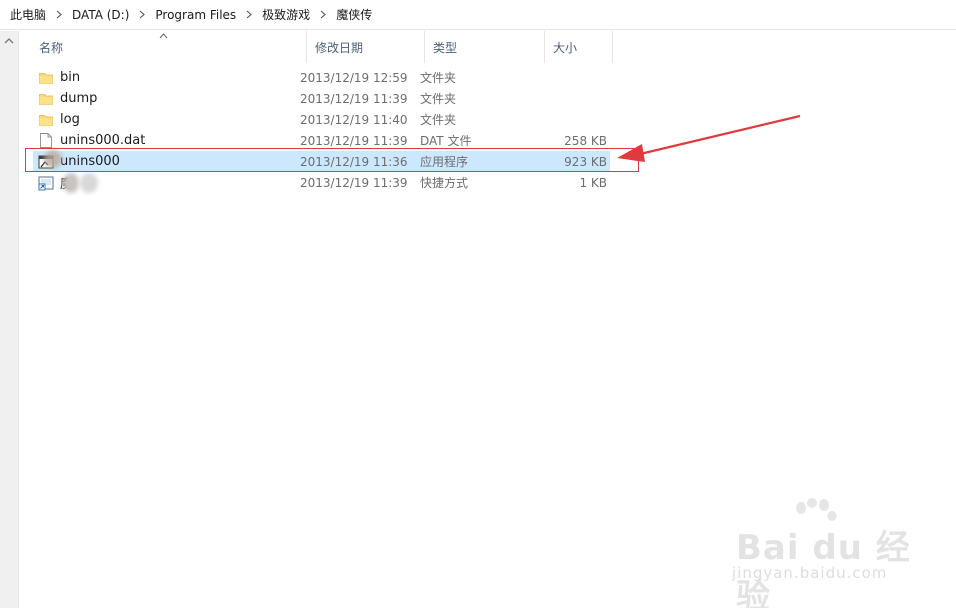 Image resolution: width=956 pixels, height=608 pixels. I want to click on column-header-type: 类型, so click(485, 47).